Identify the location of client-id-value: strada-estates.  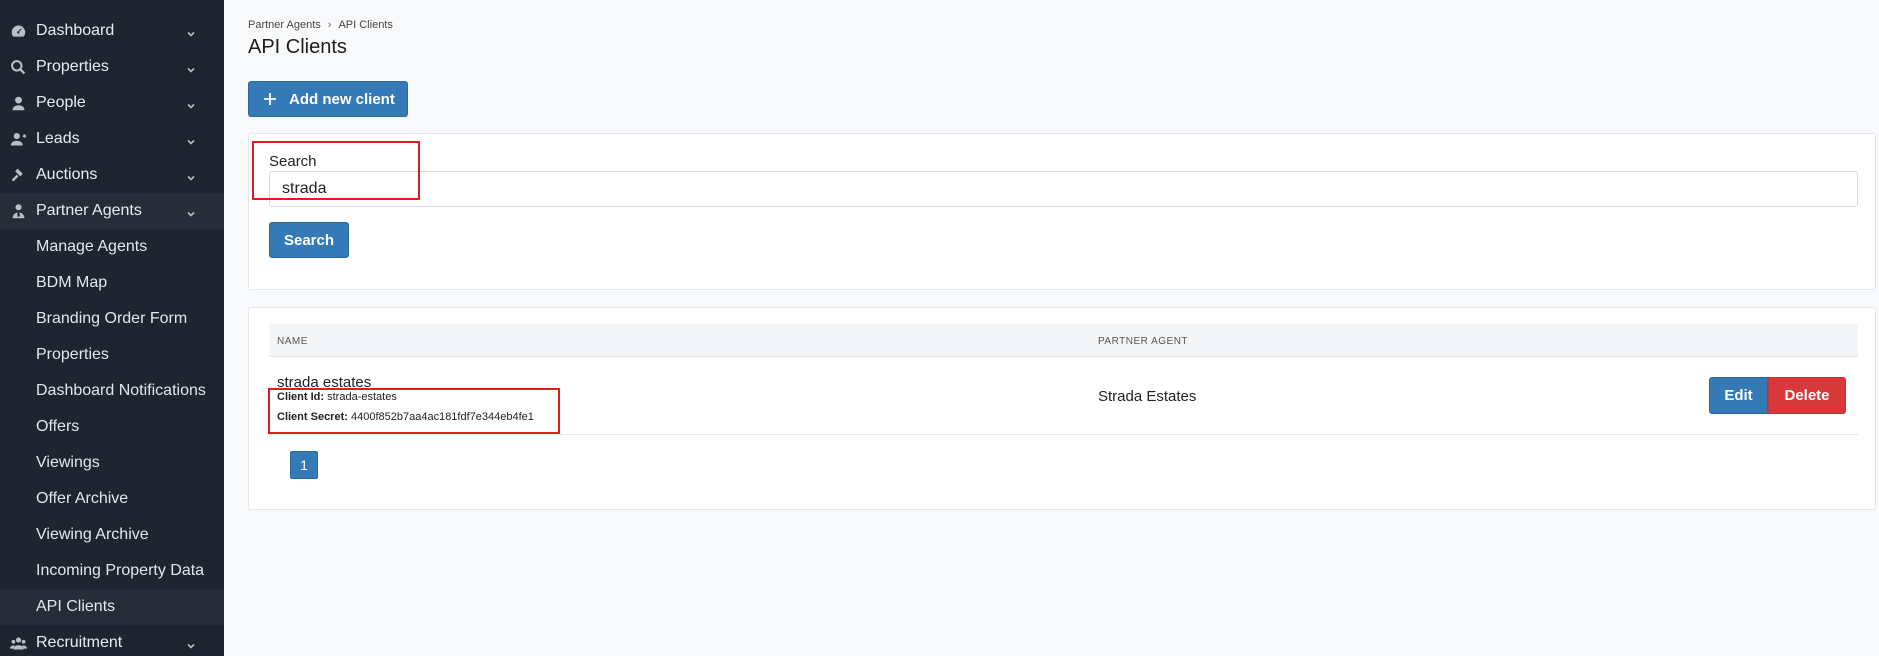
(362, 397).